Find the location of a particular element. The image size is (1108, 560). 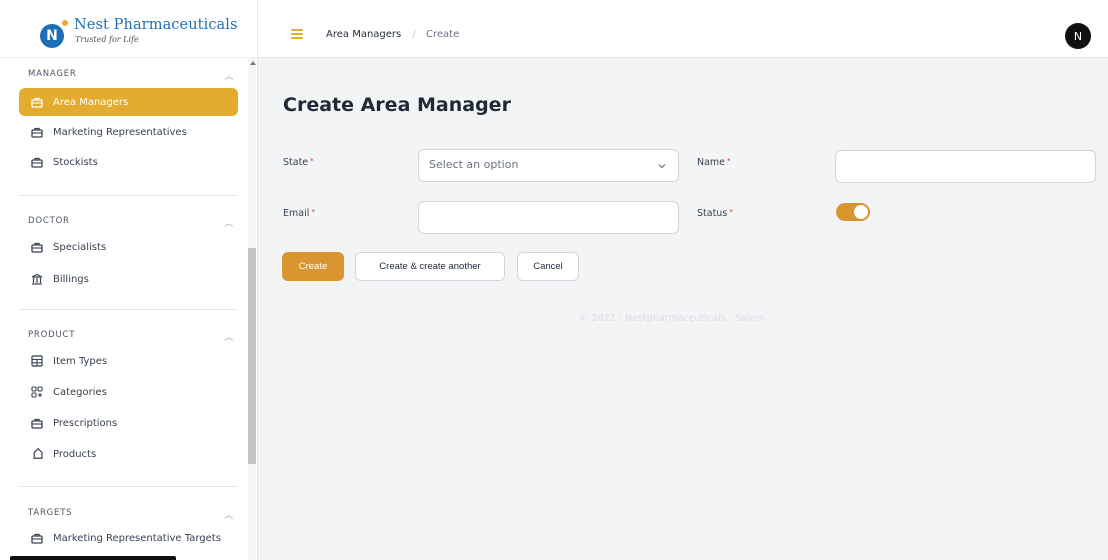

email-label: Email * is located at coordinates (299, 213).